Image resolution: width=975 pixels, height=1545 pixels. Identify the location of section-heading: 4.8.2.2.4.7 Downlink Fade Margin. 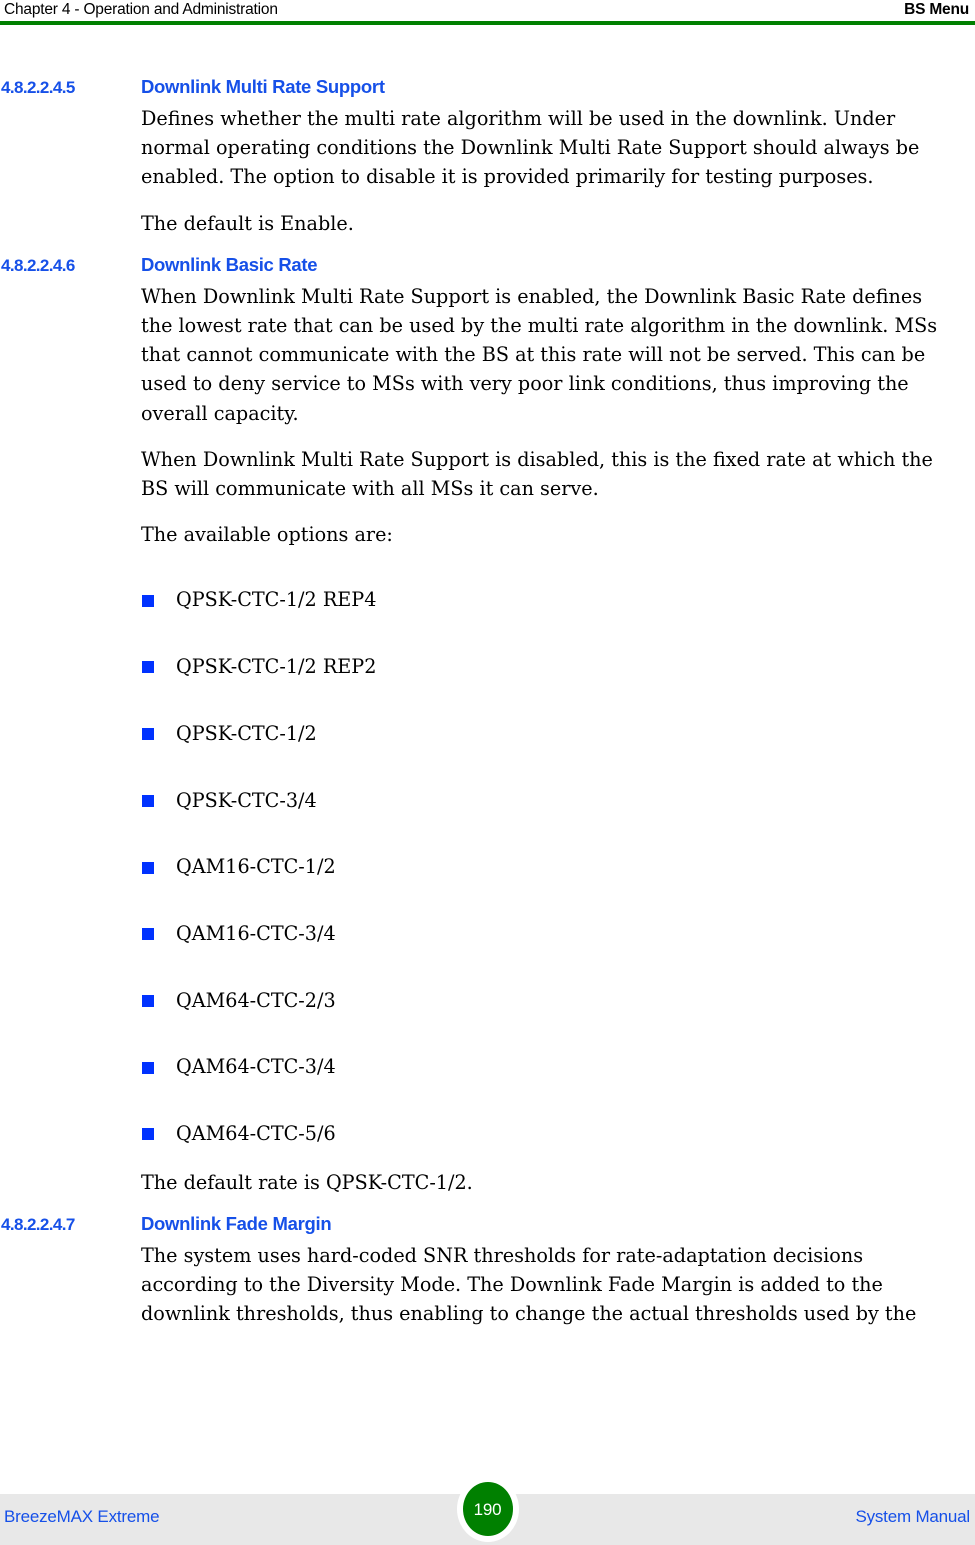
(487, 1226).